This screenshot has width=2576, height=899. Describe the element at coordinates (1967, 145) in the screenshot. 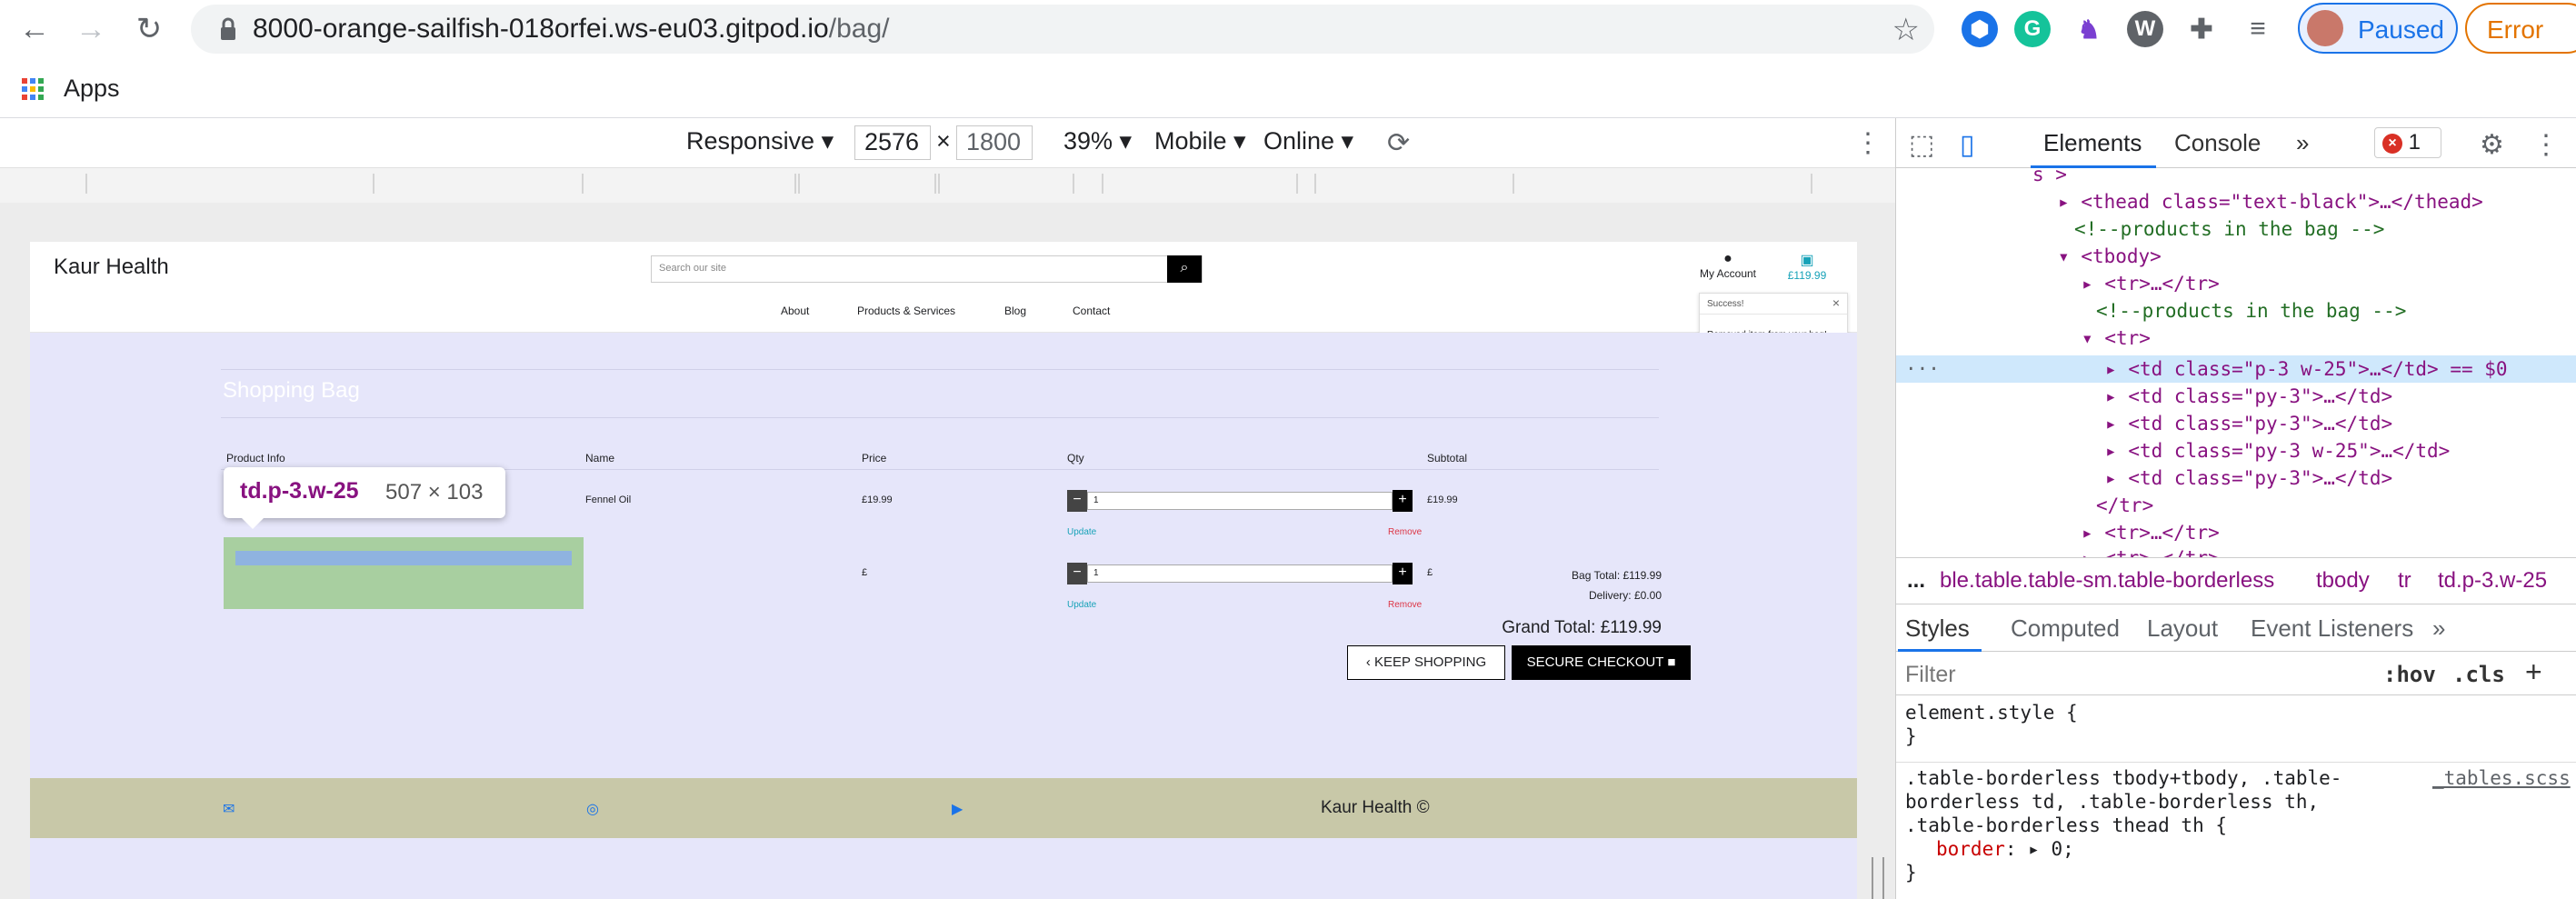

I see `device-toggle-icon: ▯` at that location.